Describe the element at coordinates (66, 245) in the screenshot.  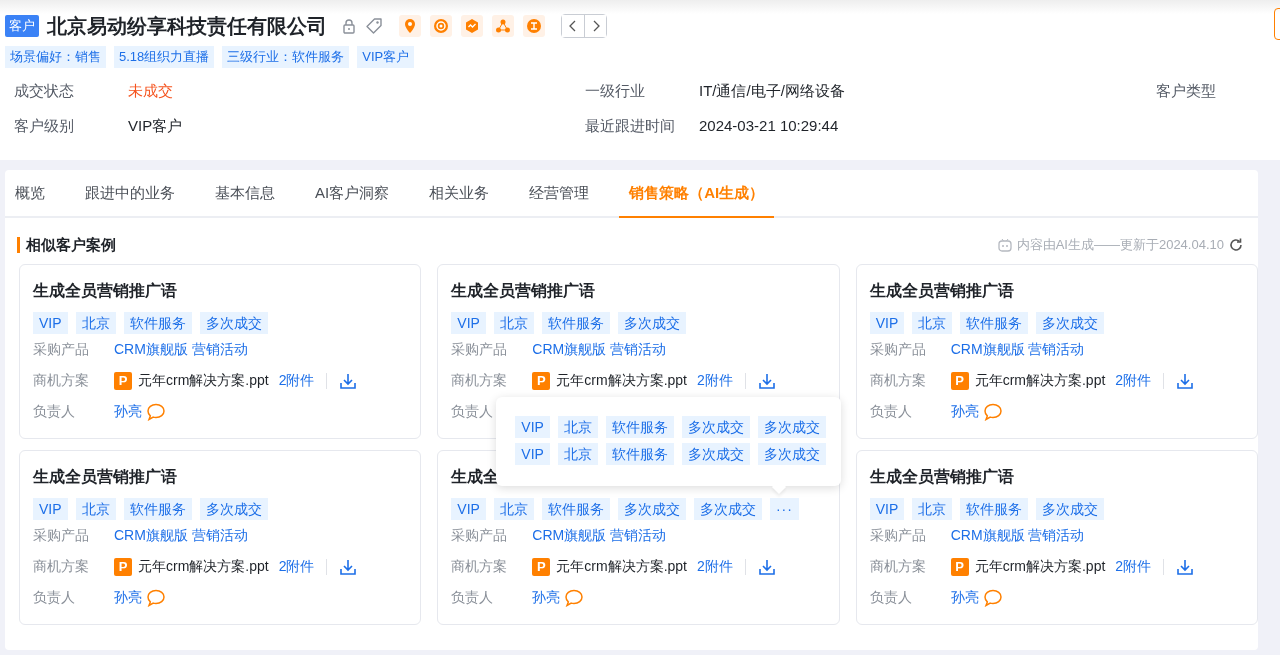
I see `section-title: 相似客户案例` at that location.